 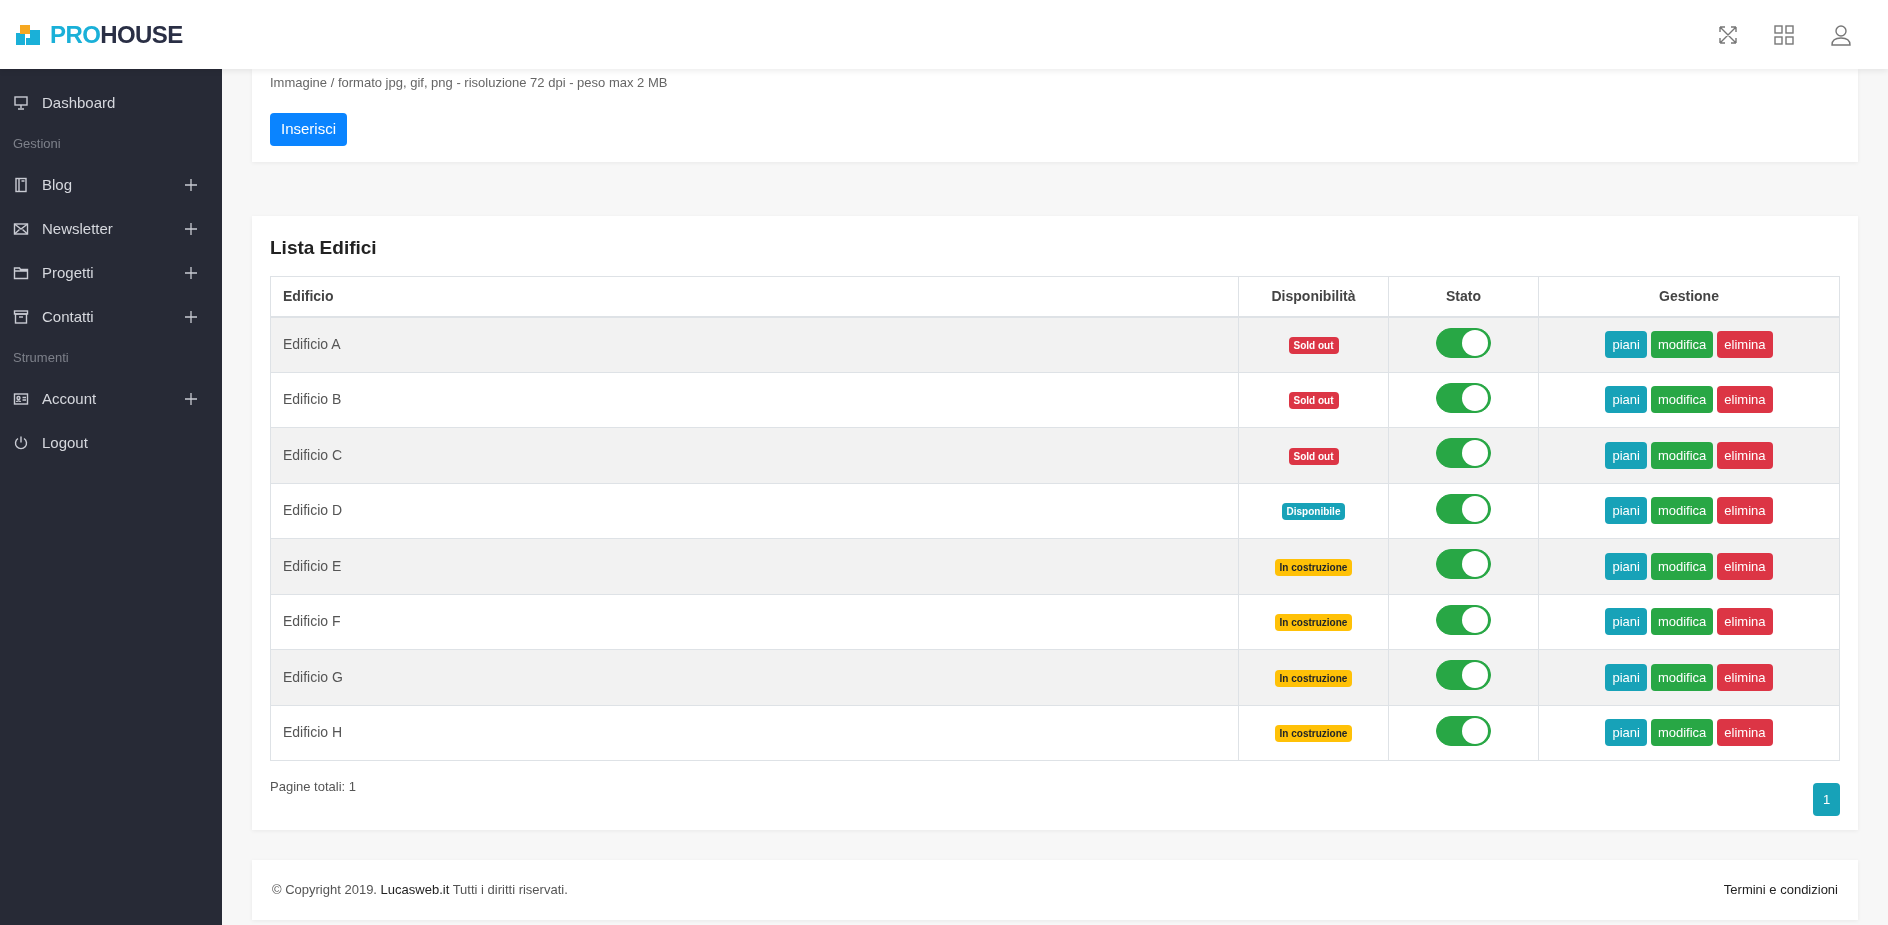 I want to click on user-icon, so click(x=1841, y=34).